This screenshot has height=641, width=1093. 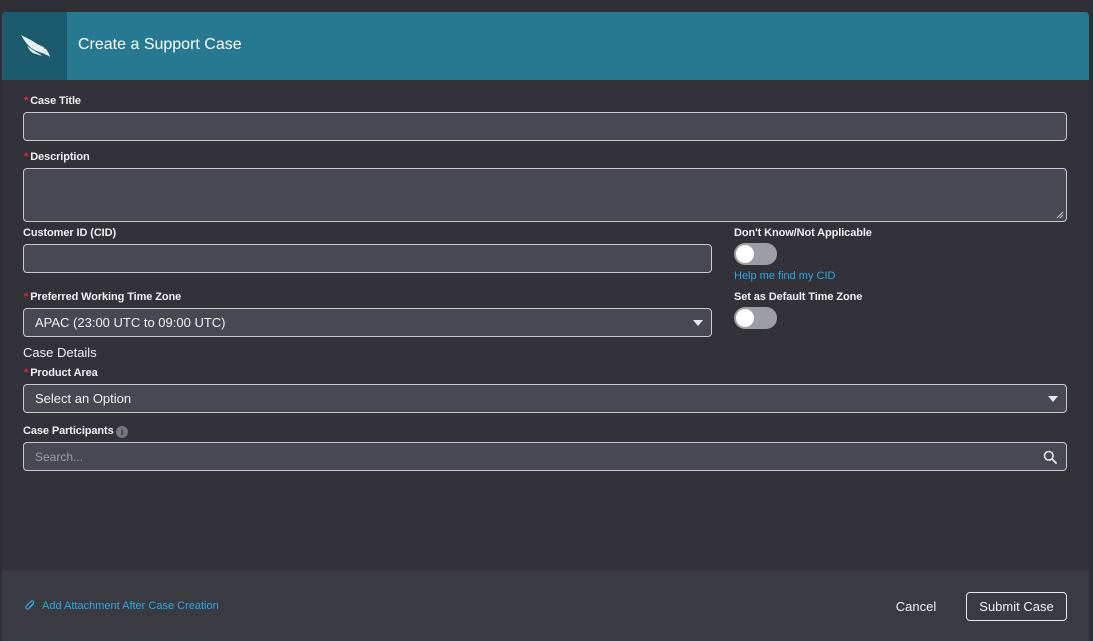 I want to click on participants-label: Case Participants, so click(x=68, y=431).